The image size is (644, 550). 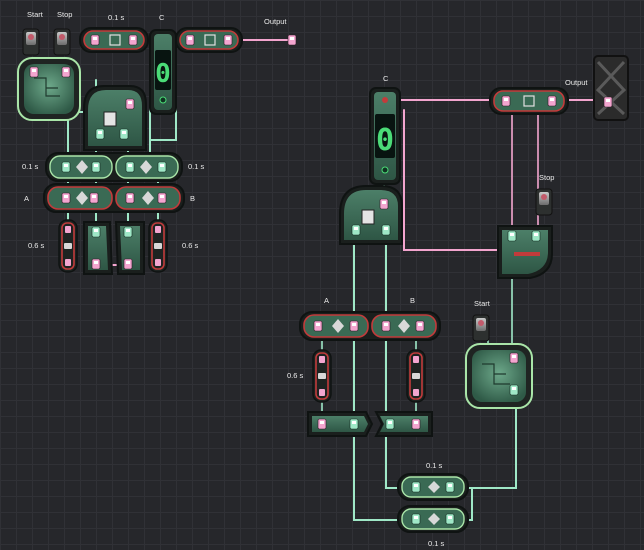 I want to click on delay-bottom-right, so click(x=433, y=519).